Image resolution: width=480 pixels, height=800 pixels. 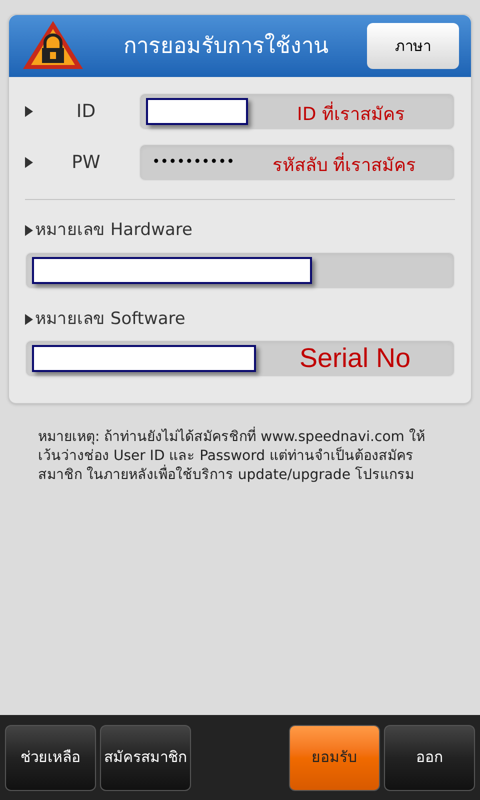 What do you see at coordinates (86, 112) in the screenshot?
I see `field-label: ID` at bounding box center [86, 112].